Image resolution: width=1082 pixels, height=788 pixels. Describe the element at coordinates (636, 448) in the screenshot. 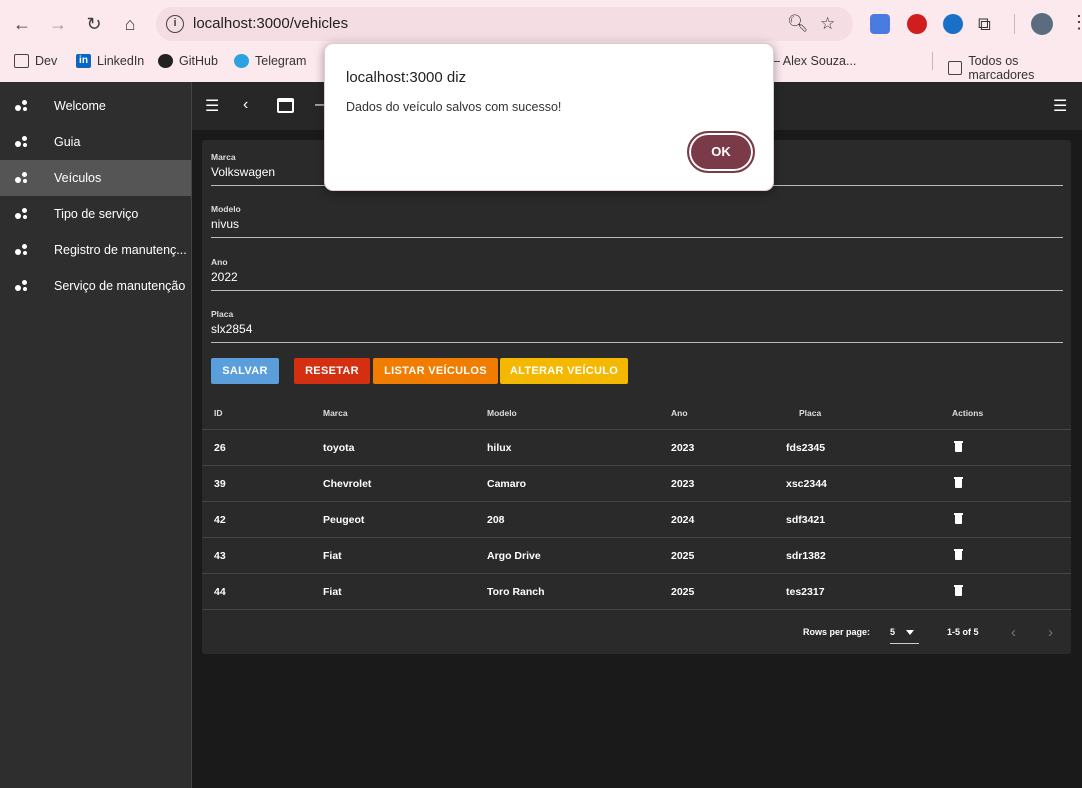

I see `table-row: 26 toyota hilux 2023 fds2345` at that location.